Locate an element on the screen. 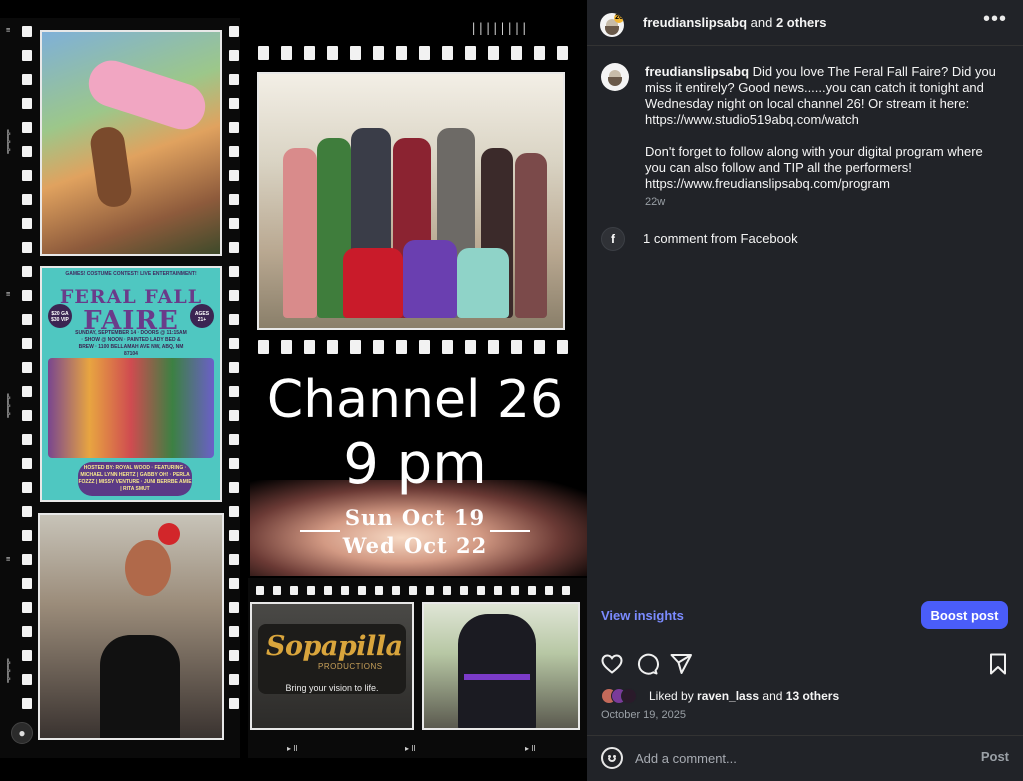 Image resolution: width=1023 pixels, height=781 pixels. broadcast-date-2: Wed Oct 22 is located at coordinates (415, 545).